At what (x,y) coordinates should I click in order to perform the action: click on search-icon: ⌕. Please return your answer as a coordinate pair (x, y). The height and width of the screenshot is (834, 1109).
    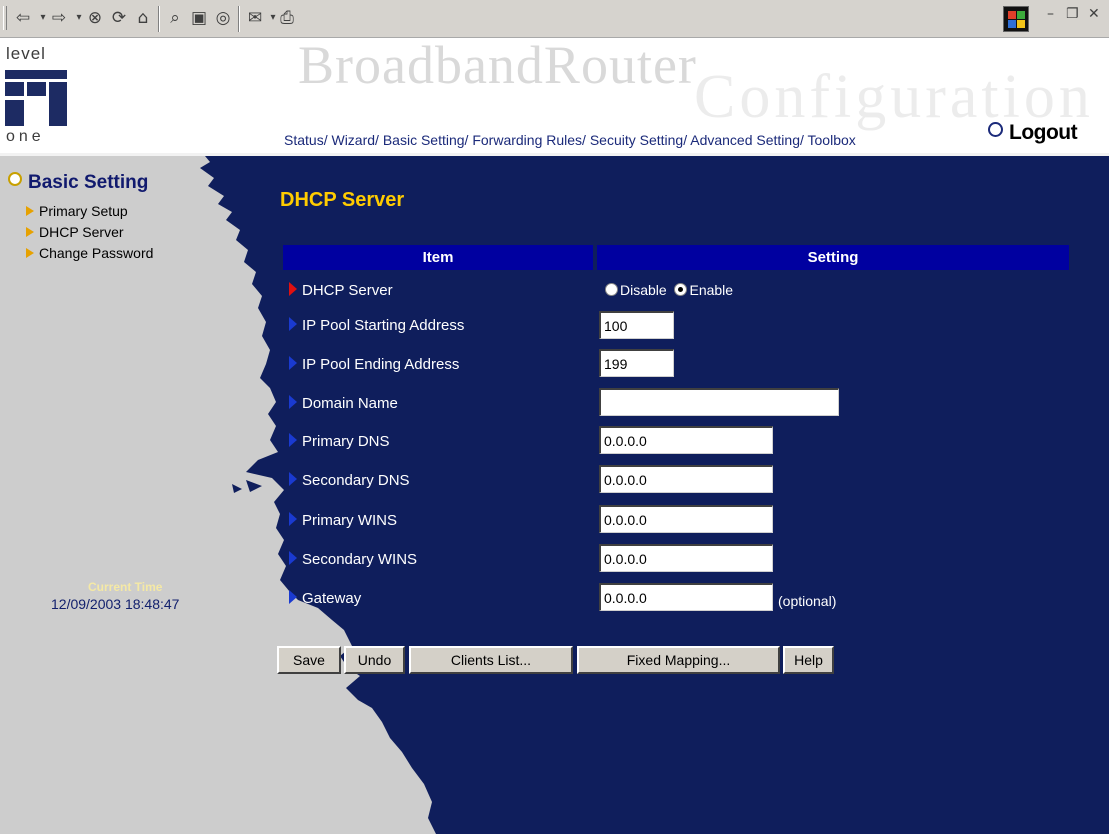
    Looking at the image, I should click on (175, 18).